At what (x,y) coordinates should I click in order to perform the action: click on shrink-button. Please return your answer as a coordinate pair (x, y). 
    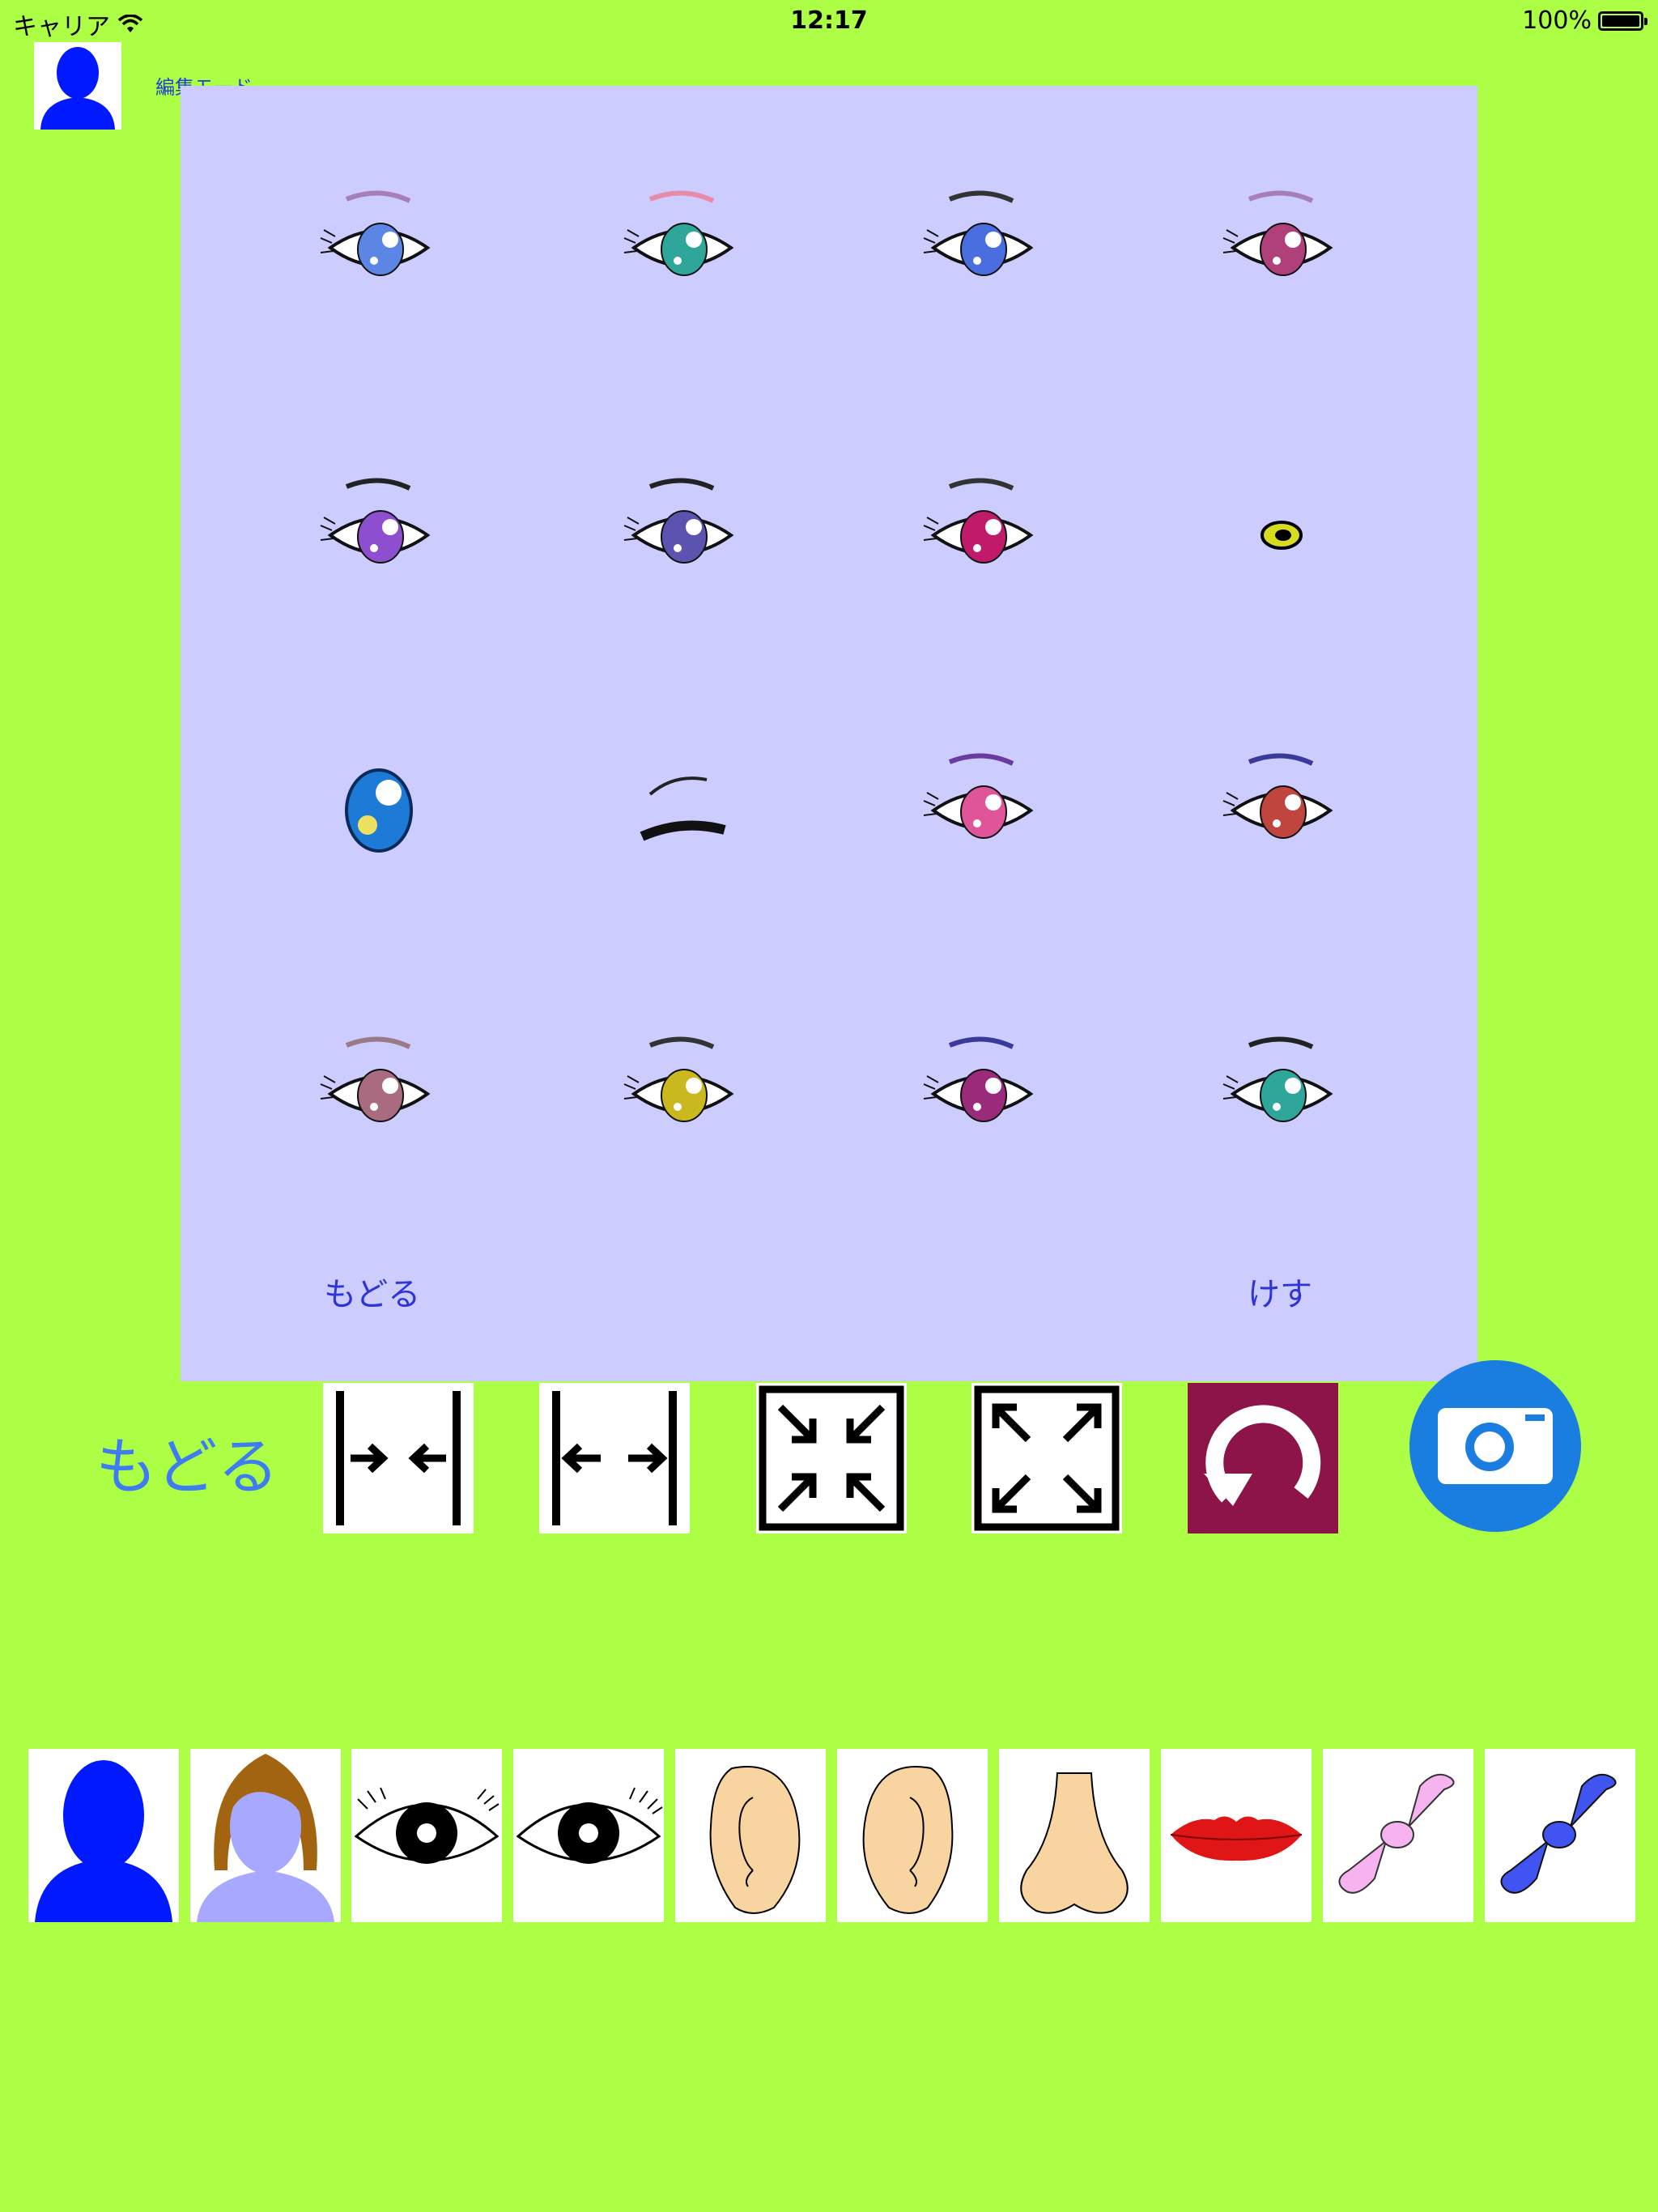
    Looking at the image, I should click on (831, 1458).